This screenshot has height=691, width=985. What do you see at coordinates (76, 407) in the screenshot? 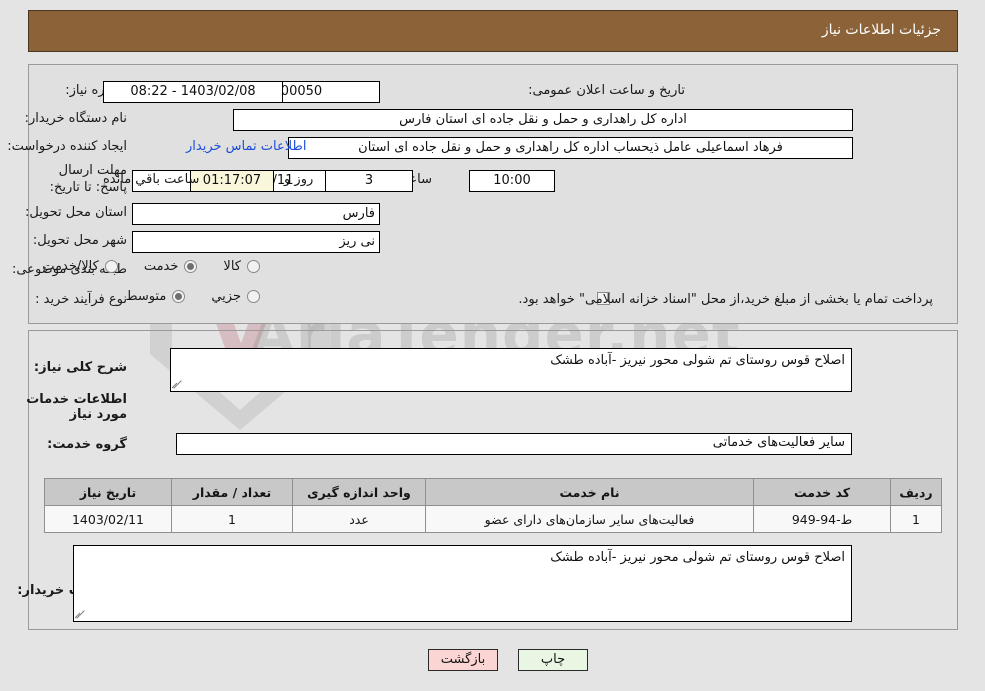
I see `services-section-heading: اطلاعات خدمات مورد نیاز` at bounding box center [76, 407].